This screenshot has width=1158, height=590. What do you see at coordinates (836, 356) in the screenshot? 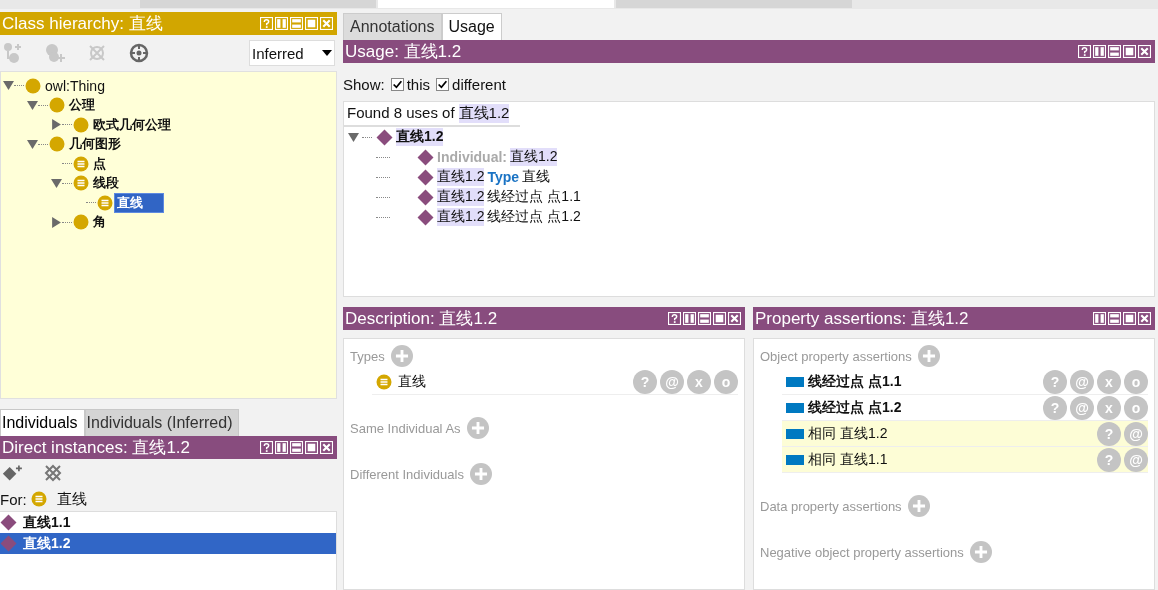
I see `section-label: Object property assertions` at bounding box center [836, 356].